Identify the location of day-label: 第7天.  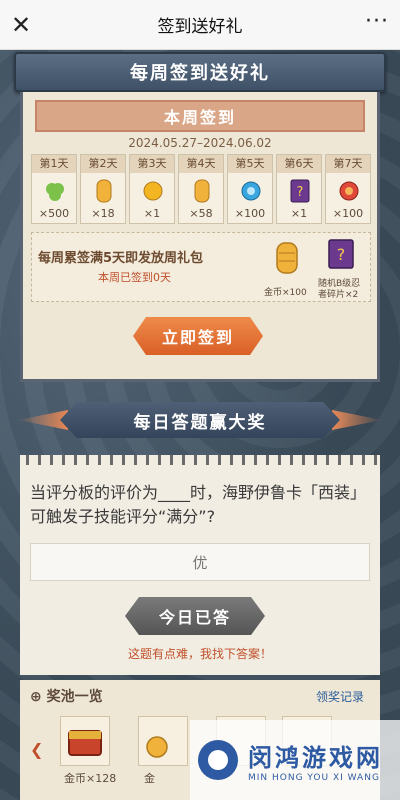
(348, 164).